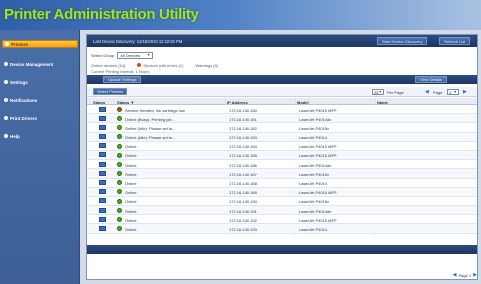 The height and width of the screenshot is (284, 481). Describe the element at coordinates (135, 55) in the screenshot. I see `group-select: All Devices ▼` at that location.